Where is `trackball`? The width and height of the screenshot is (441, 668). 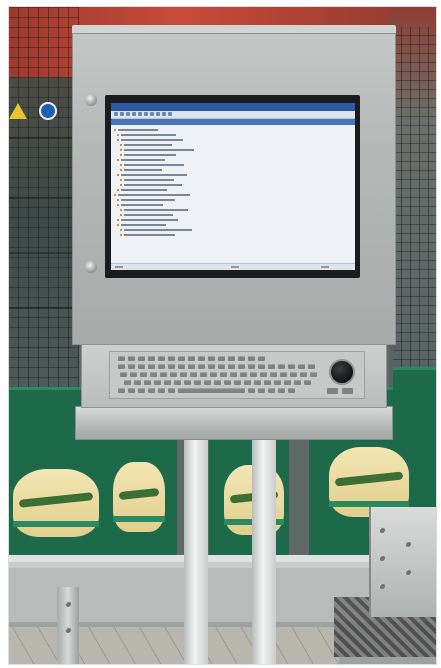 trackball is located at coordinates (342, 372).